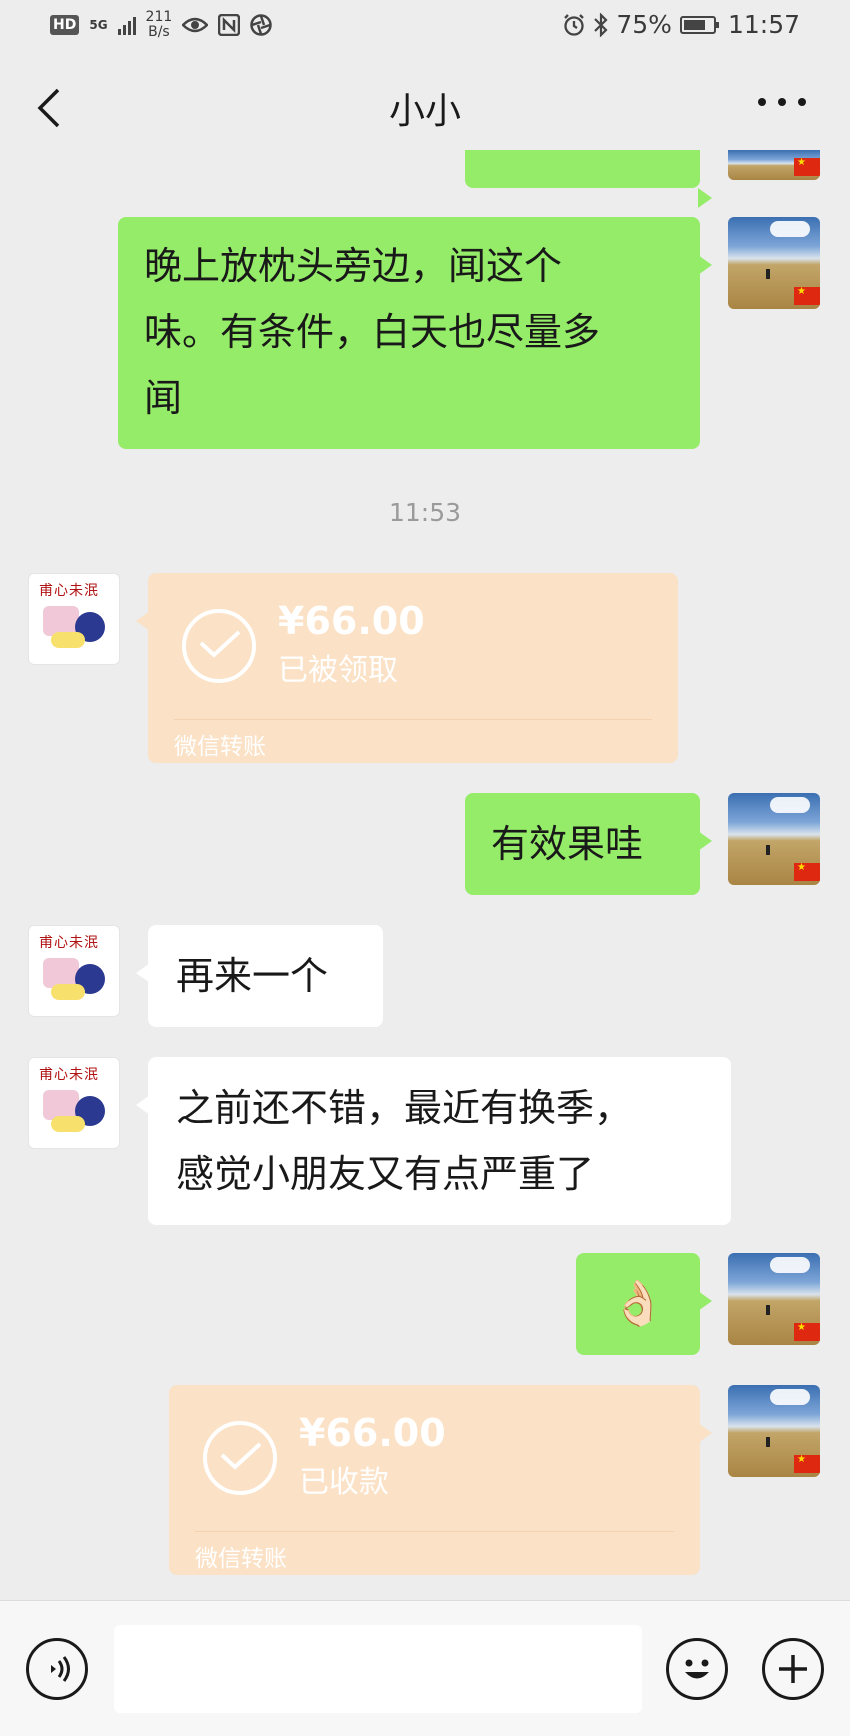 This screenshot has width=850, height=1736. What do you see at coordinates (424, 111) in the screenshot?
I see `chat-title: 小小` at bounding box center [424, 111].